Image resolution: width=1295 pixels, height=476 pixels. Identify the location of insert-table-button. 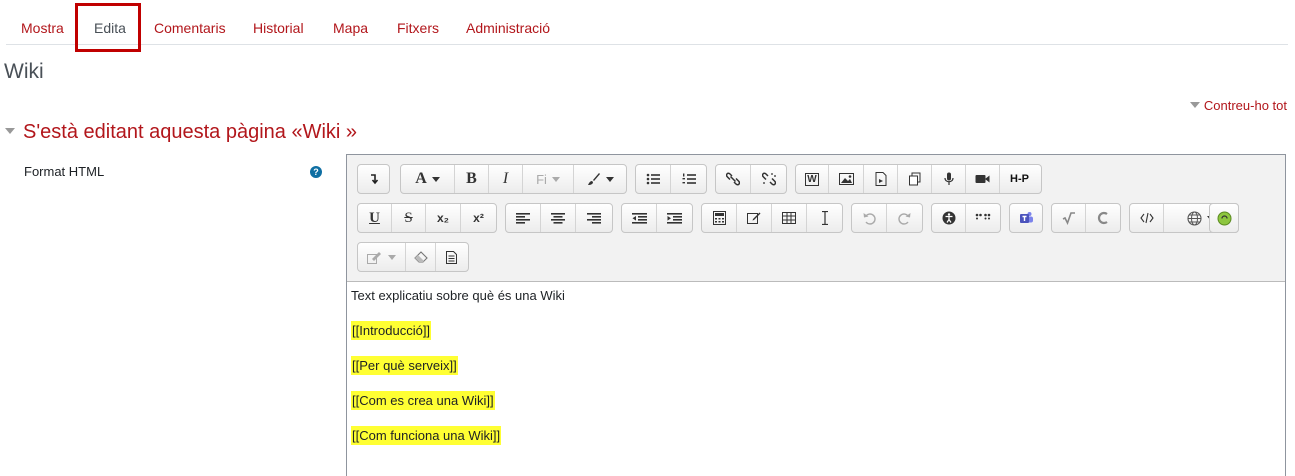
(789, 218).